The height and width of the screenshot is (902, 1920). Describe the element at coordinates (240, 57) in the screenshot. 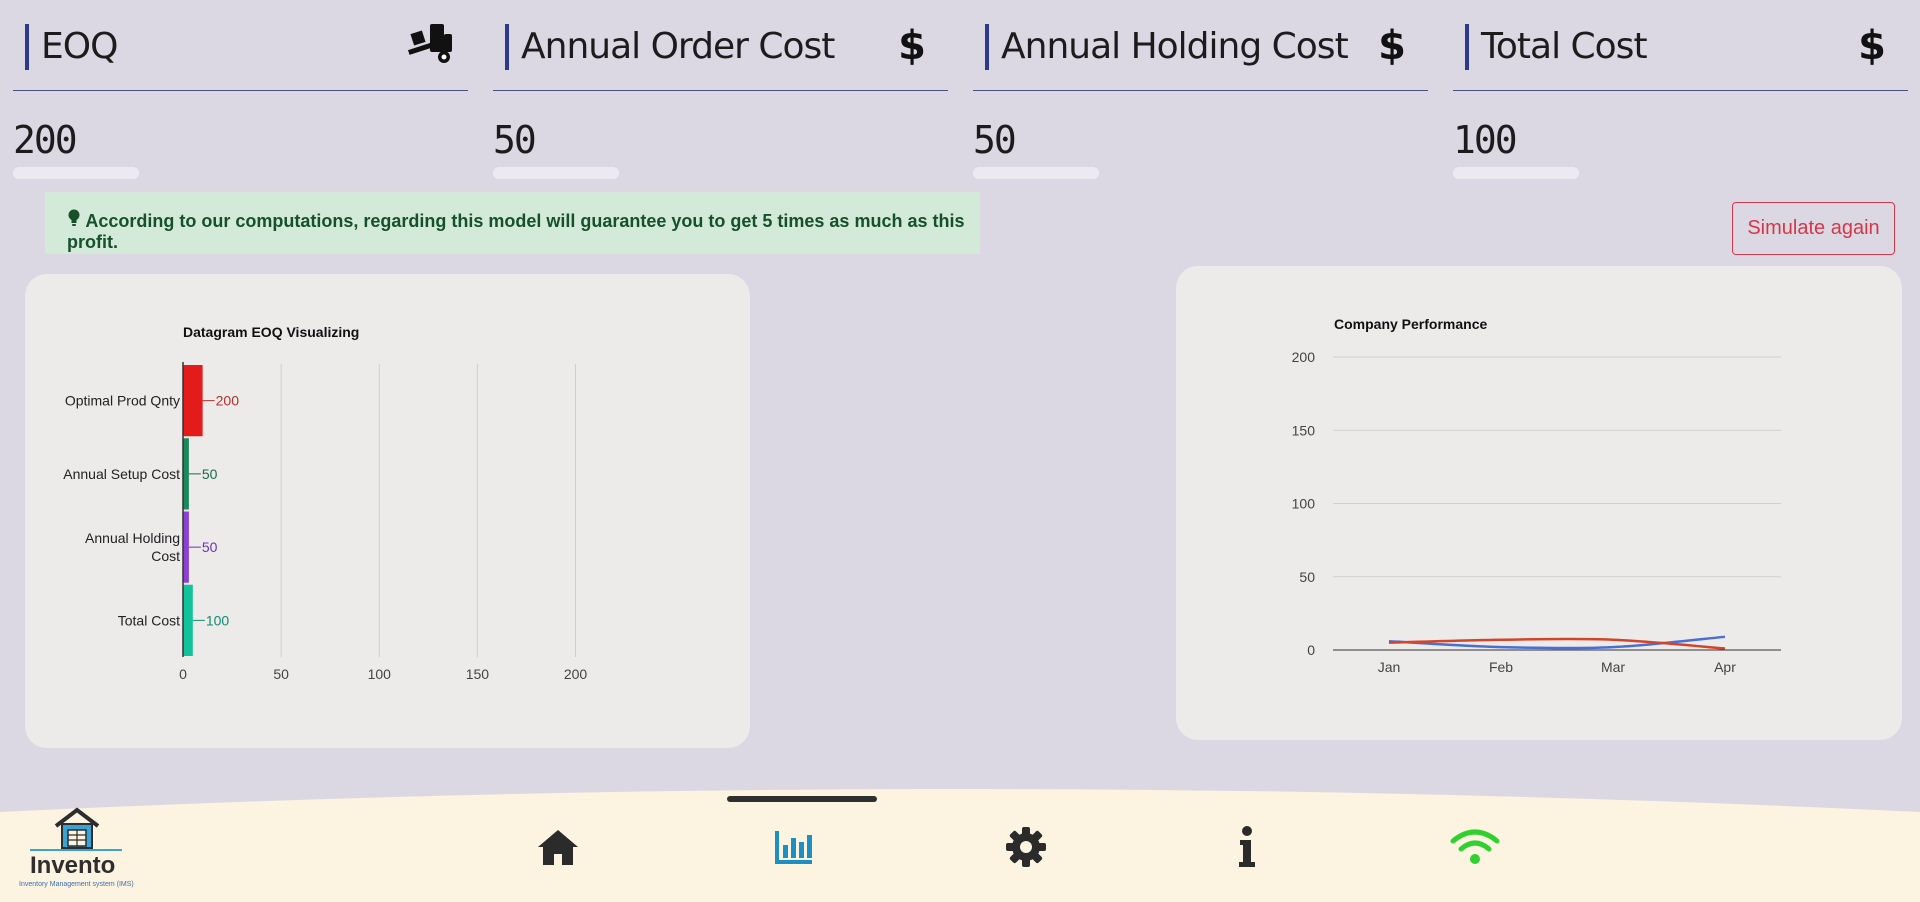

I see `kpi-header: EOQ` at that location.